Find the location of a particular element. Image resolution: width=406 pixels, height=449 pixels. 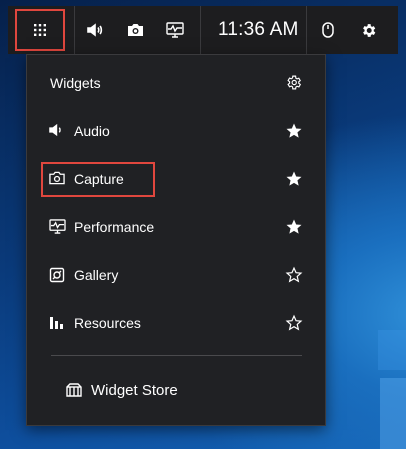

widget-store-link: Widget Store is located at coordinates (176, 391).